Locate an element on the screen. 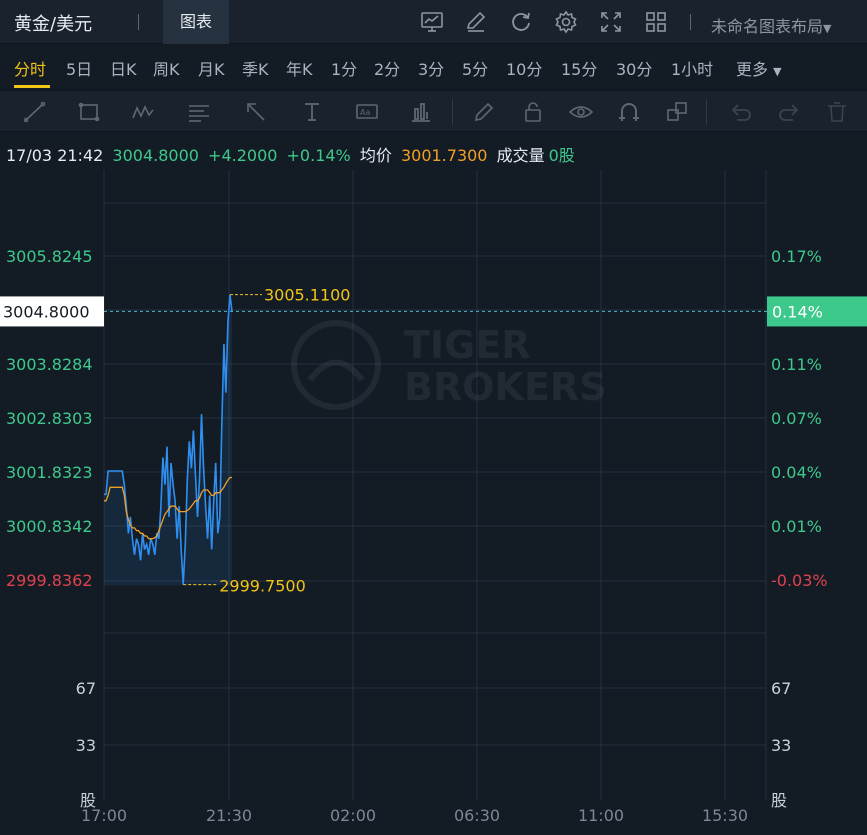  volume-label: 成交量 is located at coordinates (520, 155).